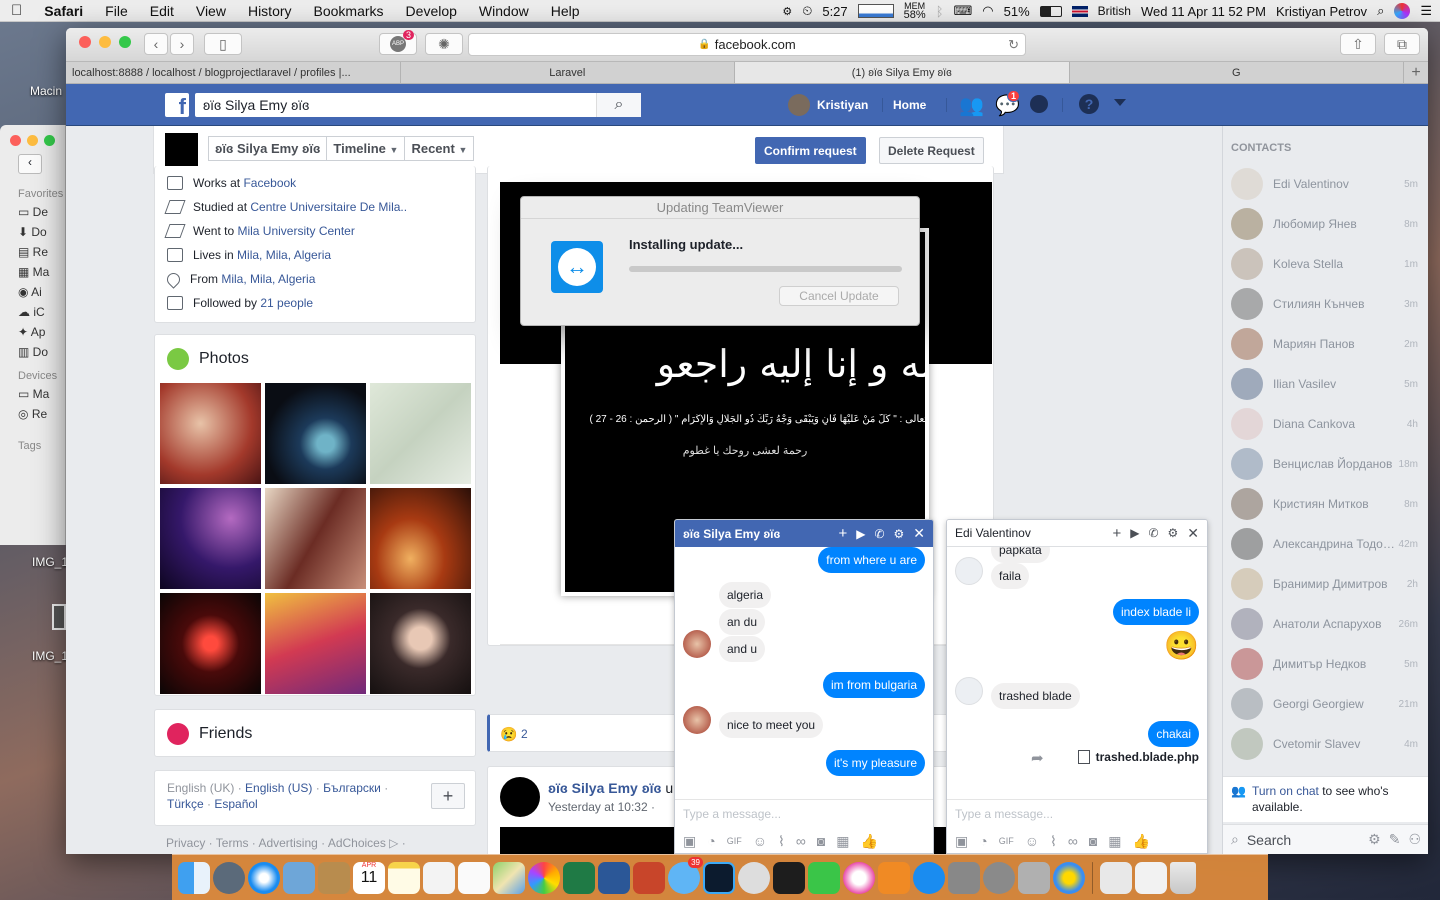 This screenshot has height=900, width=1440. What do you see at coordinates (1181, 645) in the screenshot?
I see `emoji-message: 😀` at bounding box center [1181, 645].